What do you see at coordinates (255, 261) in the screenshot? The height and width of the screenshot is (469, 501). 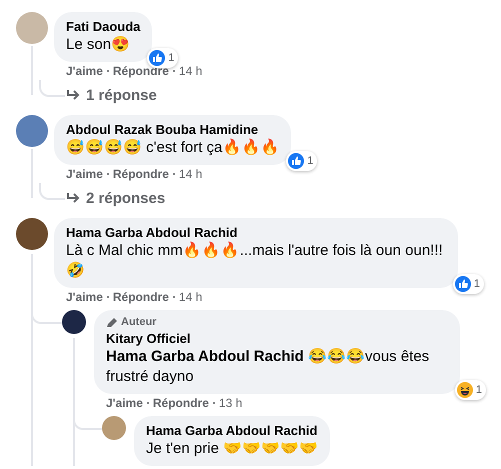 I see `comment-text: Là c Mal chic mm🔥🔥🔥...mais l'autre fois là oun oun!!! 🤣` at bounding box center [255, 261].